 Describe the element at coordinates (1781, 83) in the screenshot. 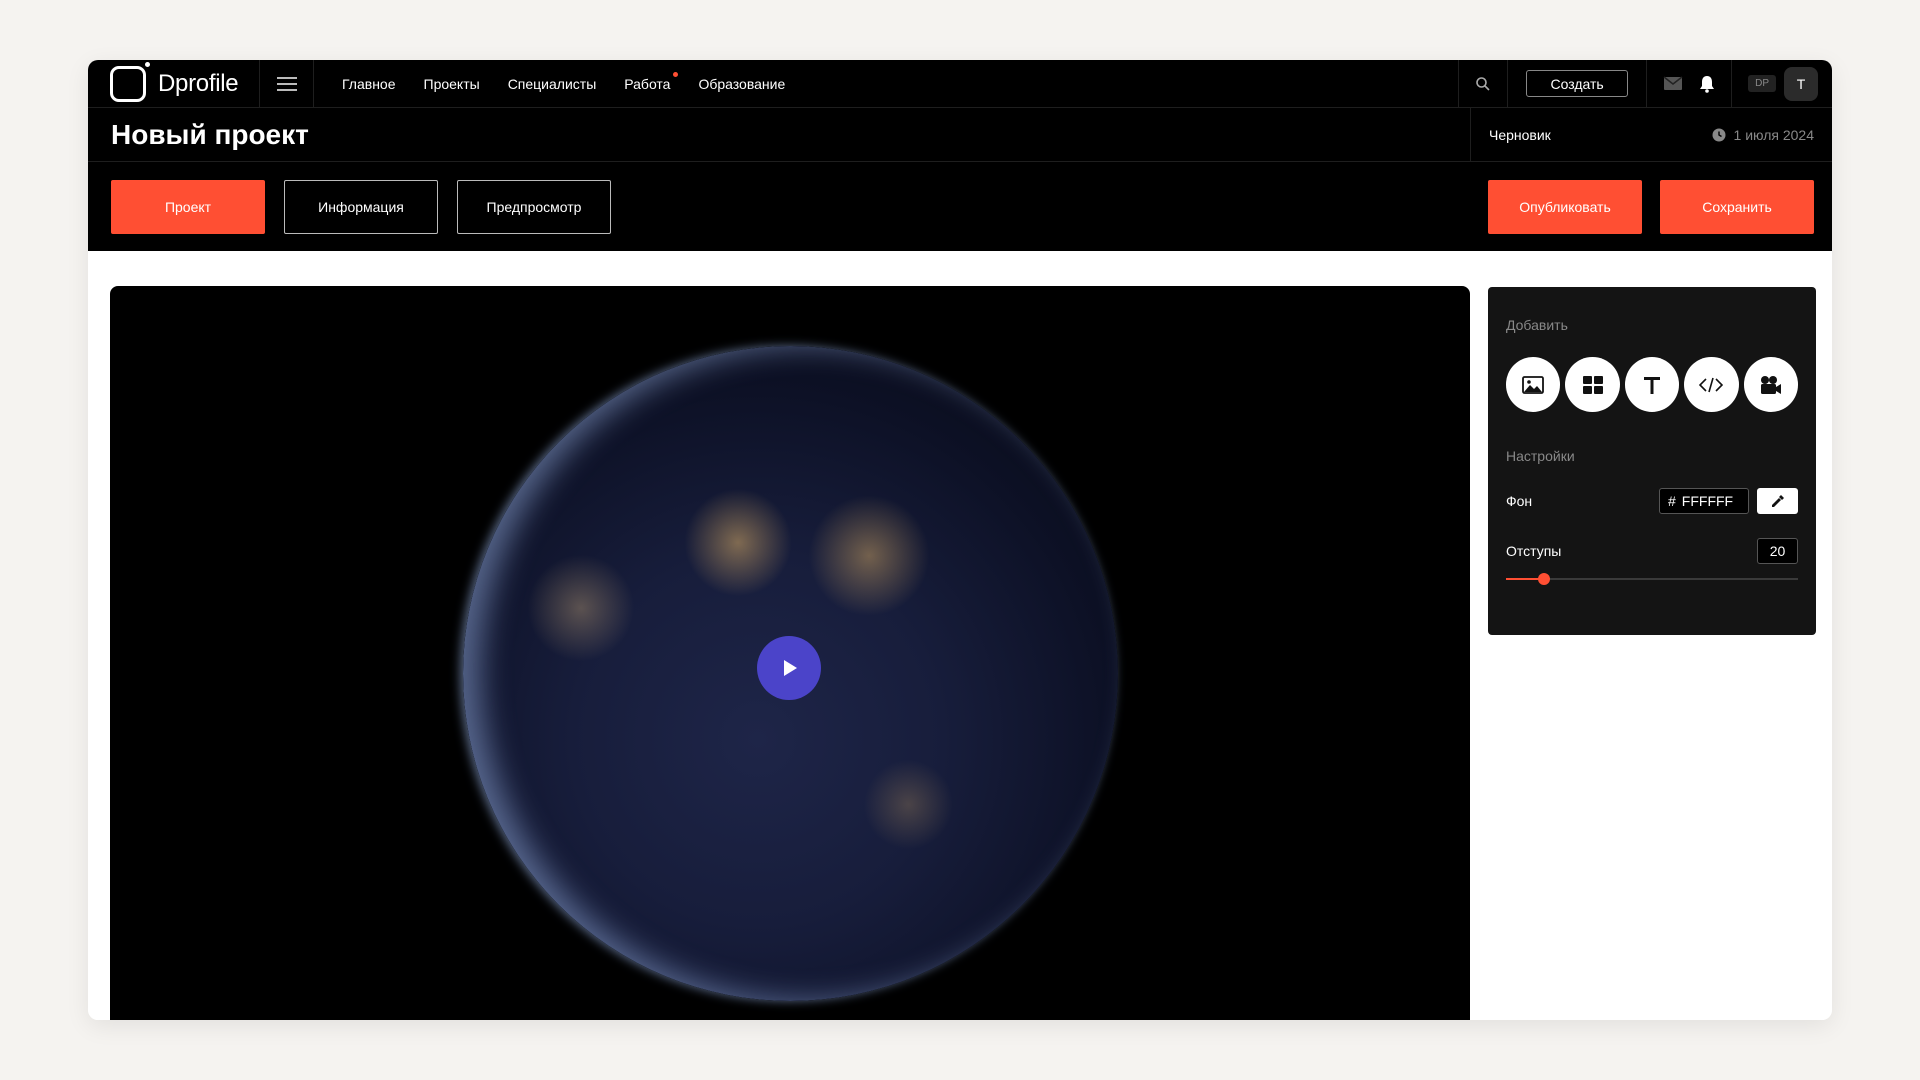

I see `profile-group: DP T` at that location.